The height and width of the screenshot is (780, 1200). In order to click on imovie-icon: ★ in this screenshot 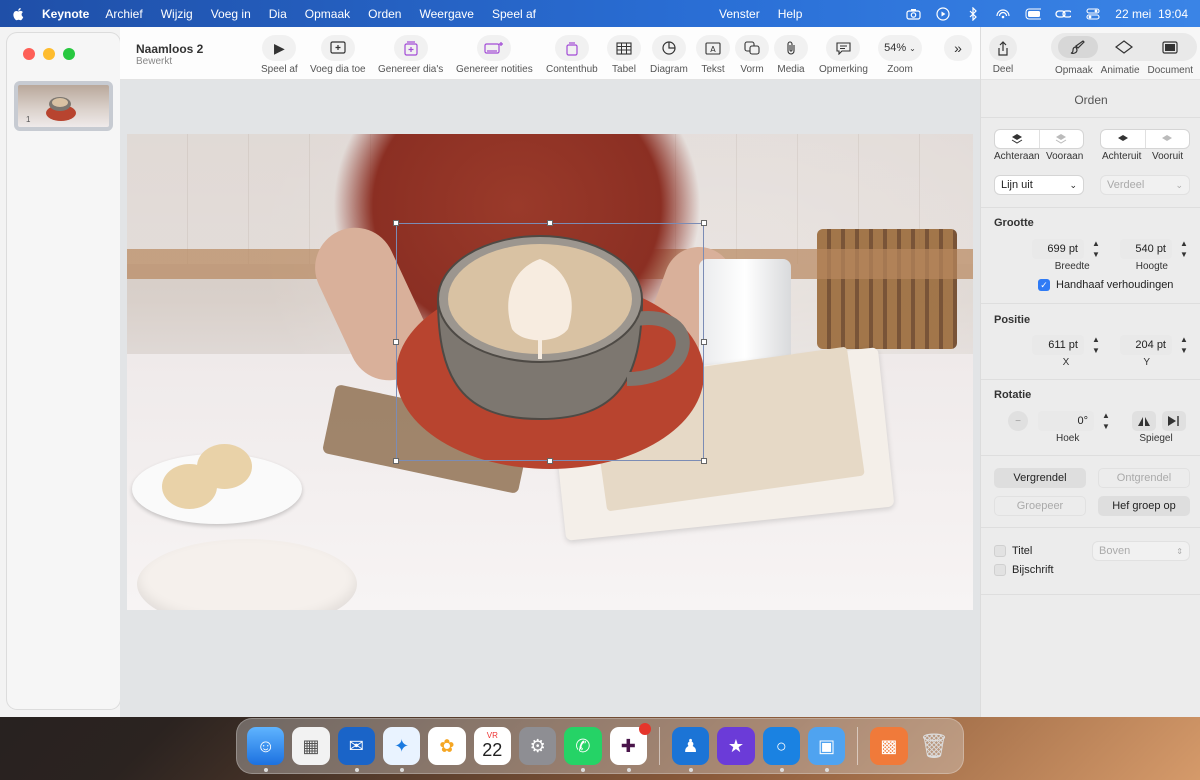, I will do `click(736, 746)`.